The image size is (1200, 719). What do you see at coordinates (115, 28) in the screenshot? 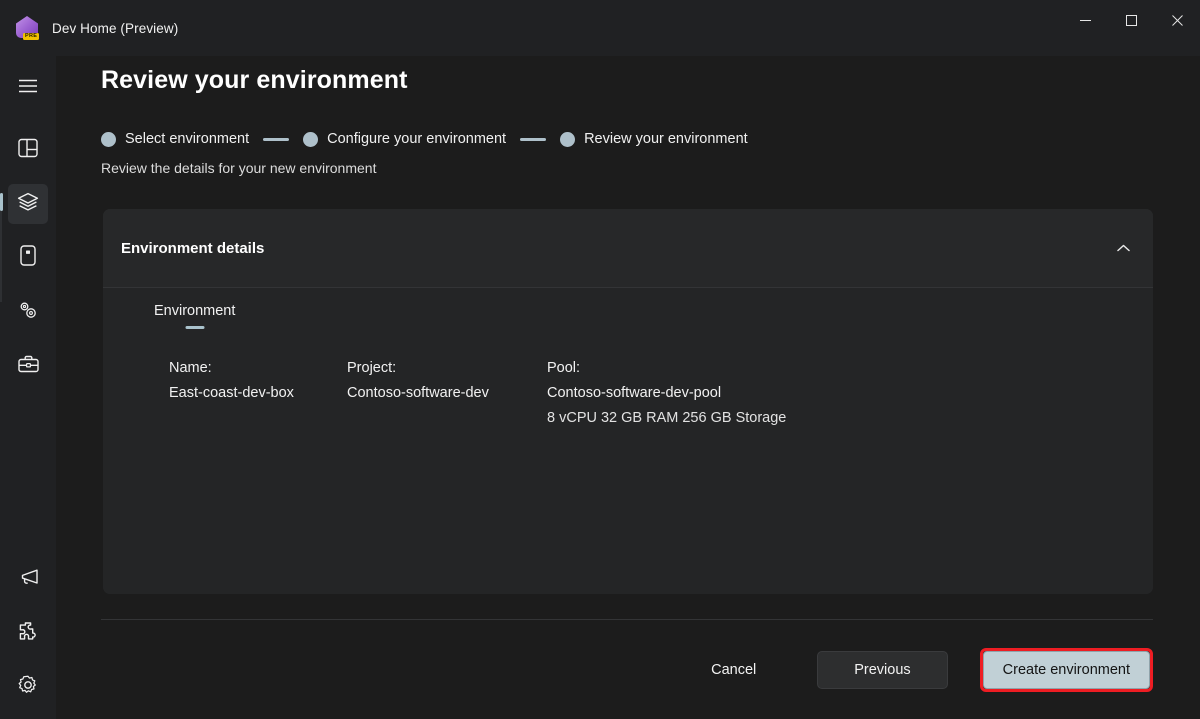
I see `window-title: Dev Home (Preview)` at bounding box center [115, 28].